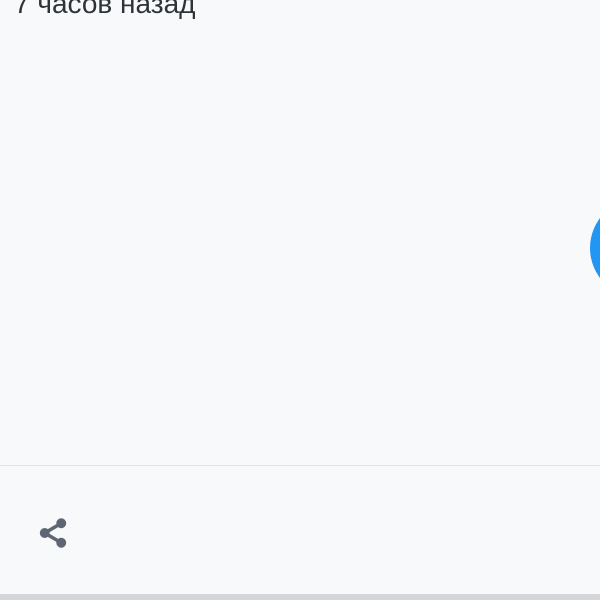  I want to click on share-icon, so click(53, 533).